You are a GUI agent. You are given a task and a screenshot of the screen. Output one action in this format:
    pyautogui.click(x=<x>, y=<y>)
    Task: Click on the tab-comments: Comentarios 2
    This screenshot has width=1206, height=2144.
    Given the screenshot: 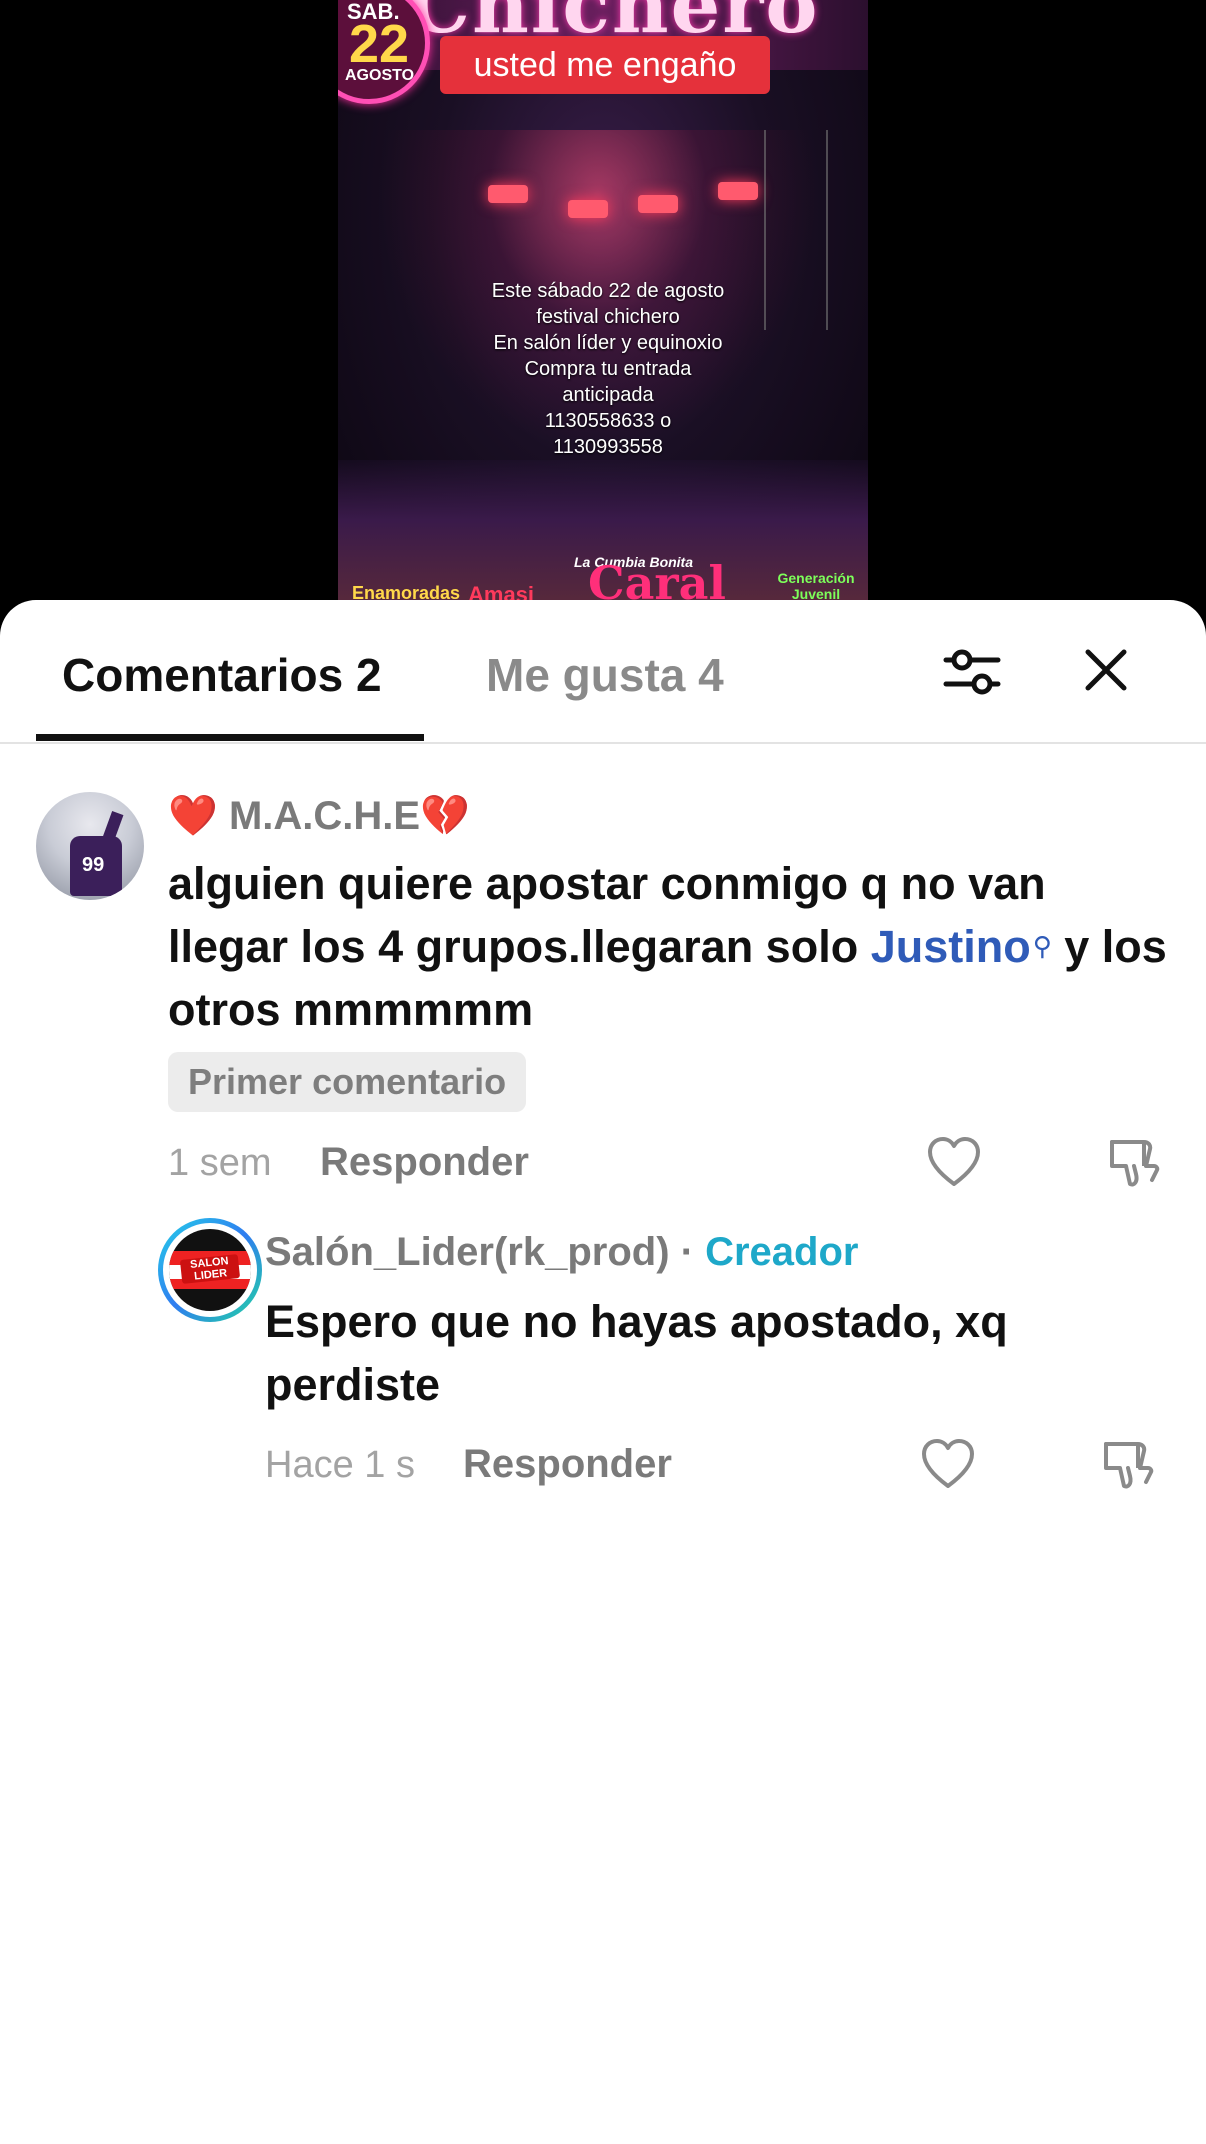 What is the action you would take?
    pyautogui.click(x=222, y=675)
    